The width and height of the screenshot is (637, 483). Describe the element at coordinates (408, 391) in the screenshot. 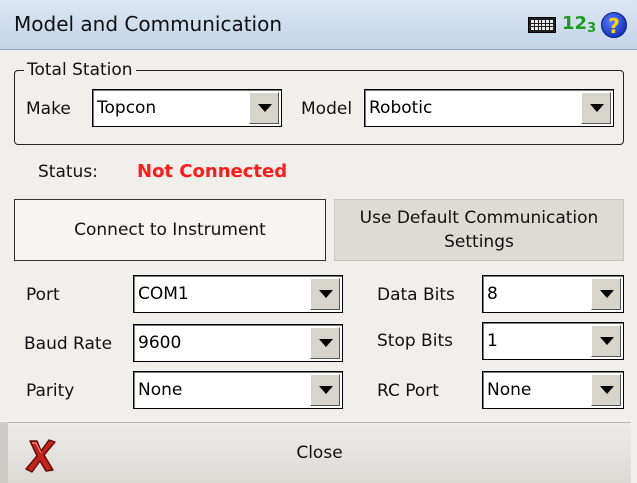

I see `rc-port-label: RC Port` at that location.